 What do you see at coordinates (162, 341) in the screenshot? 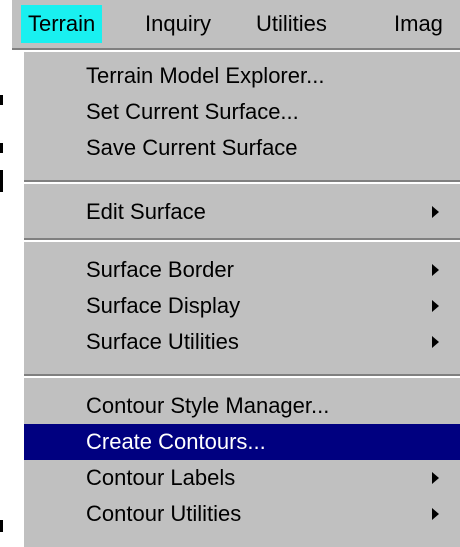
I see `menu-item-label: Surface Utilities` at bounding box center [162, 341].